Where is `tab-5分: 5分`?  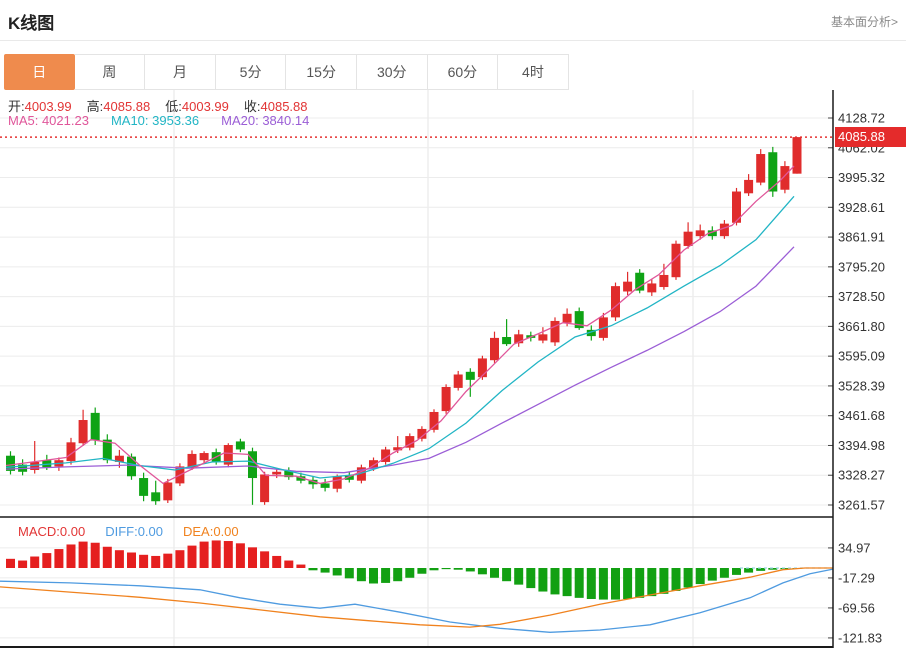
tab-5分: 5分 is located at coordinates (251, 72).